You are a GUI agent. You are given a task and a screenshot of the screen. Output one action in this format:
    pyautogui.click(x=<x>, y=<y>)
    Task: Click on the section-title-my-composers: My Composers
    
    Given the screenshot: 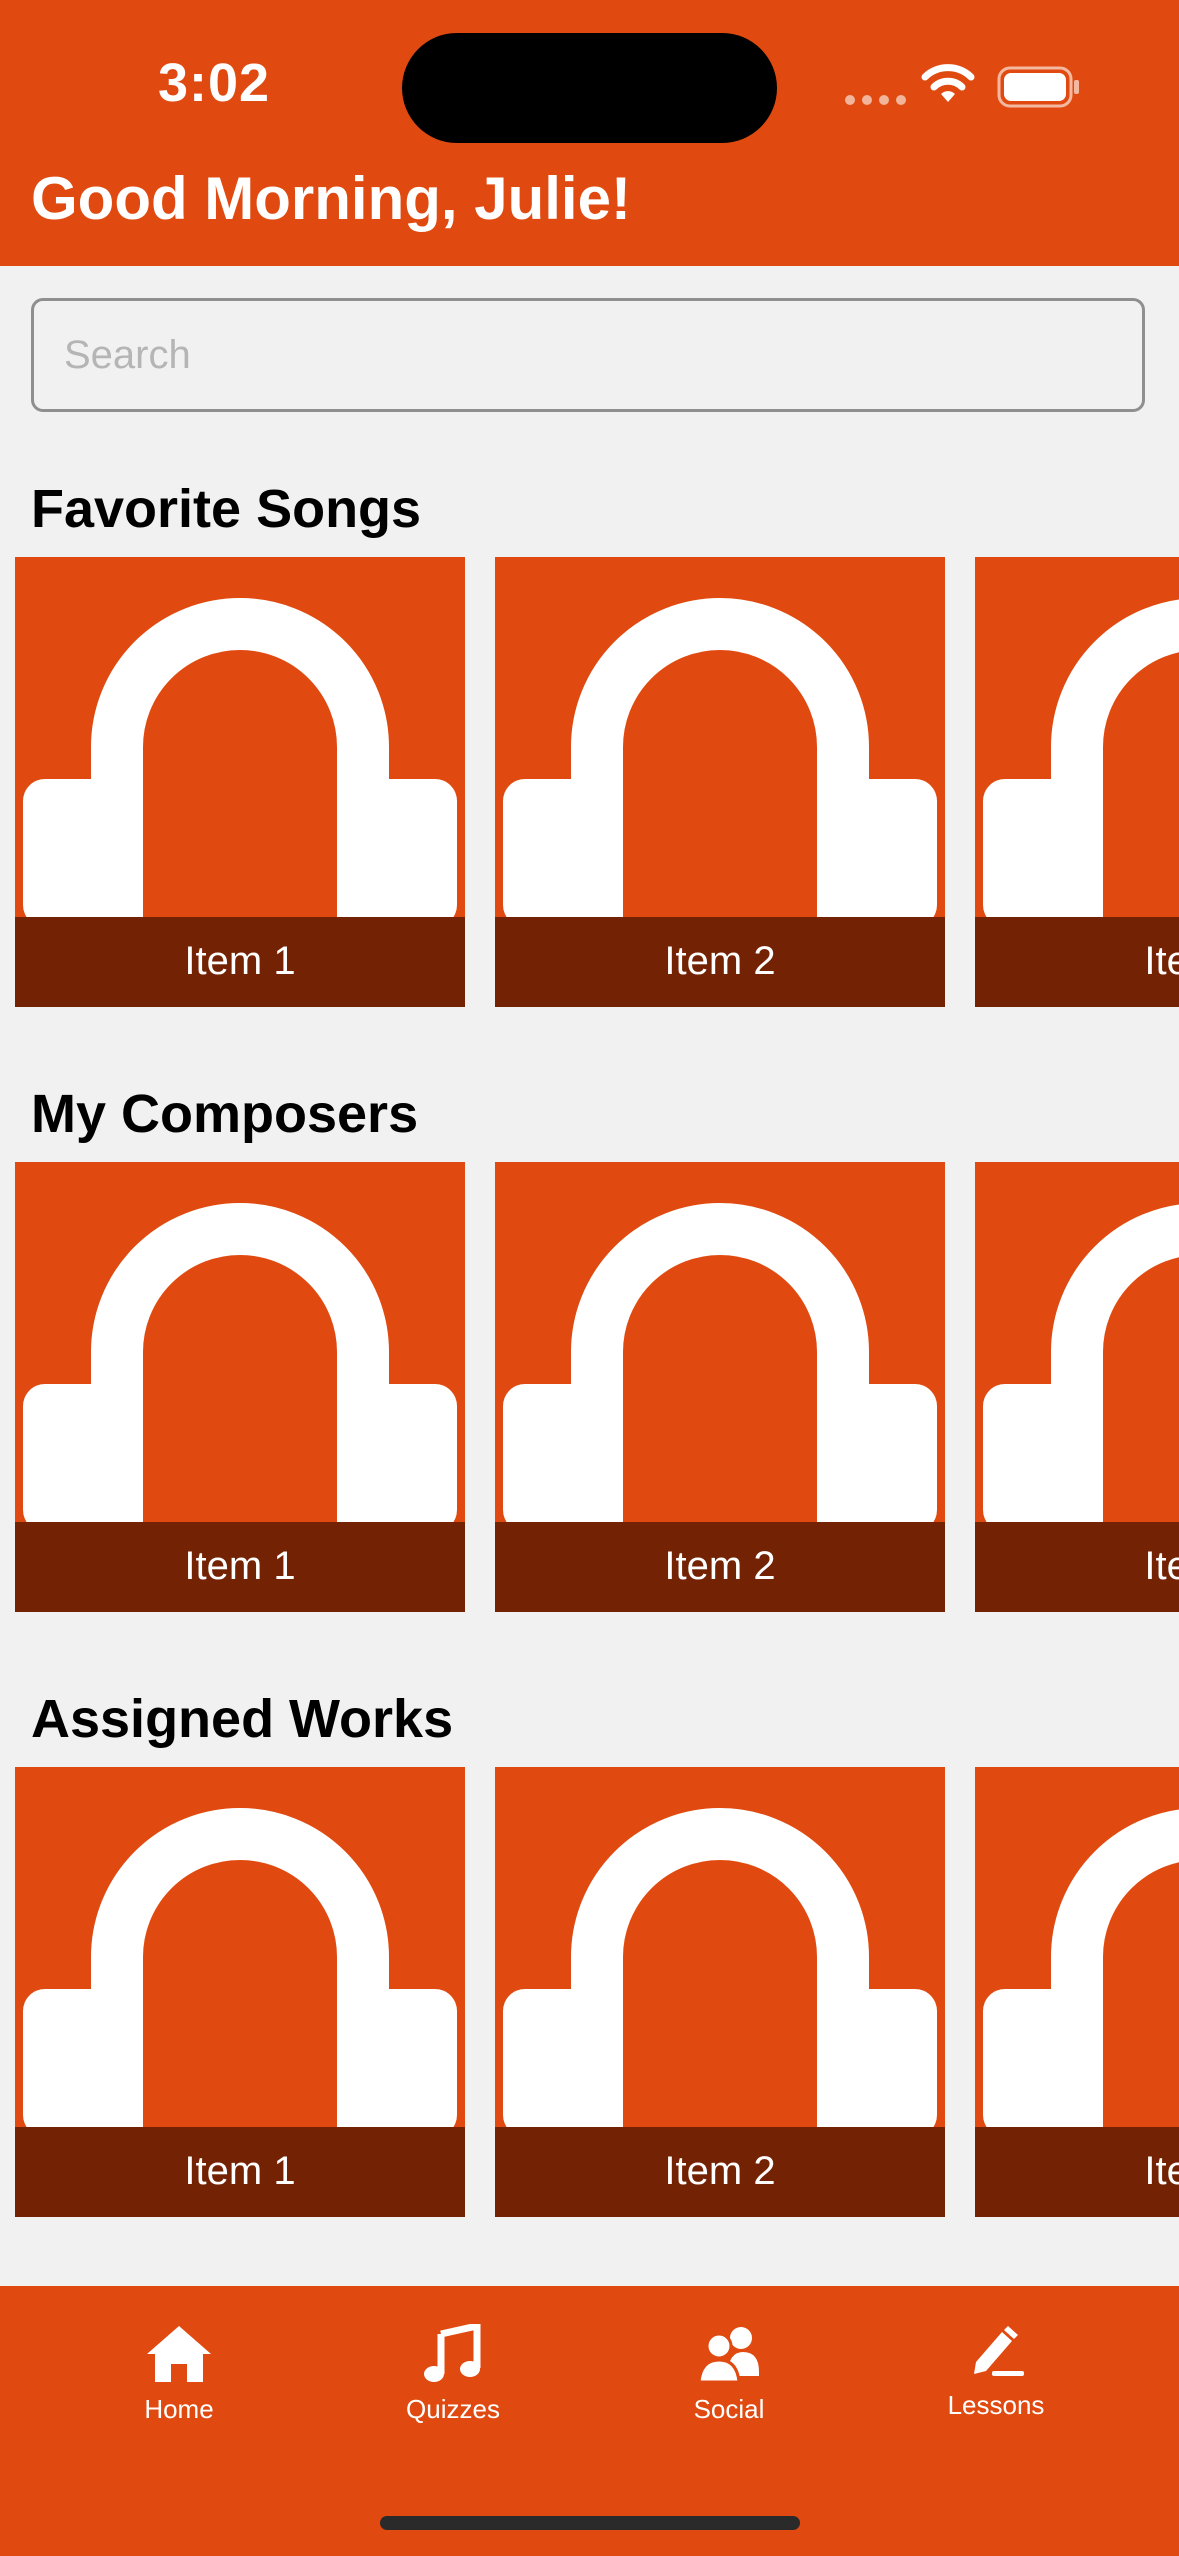 What is the action you would take?
    pyautogui.click(x=225, y=1114)
    